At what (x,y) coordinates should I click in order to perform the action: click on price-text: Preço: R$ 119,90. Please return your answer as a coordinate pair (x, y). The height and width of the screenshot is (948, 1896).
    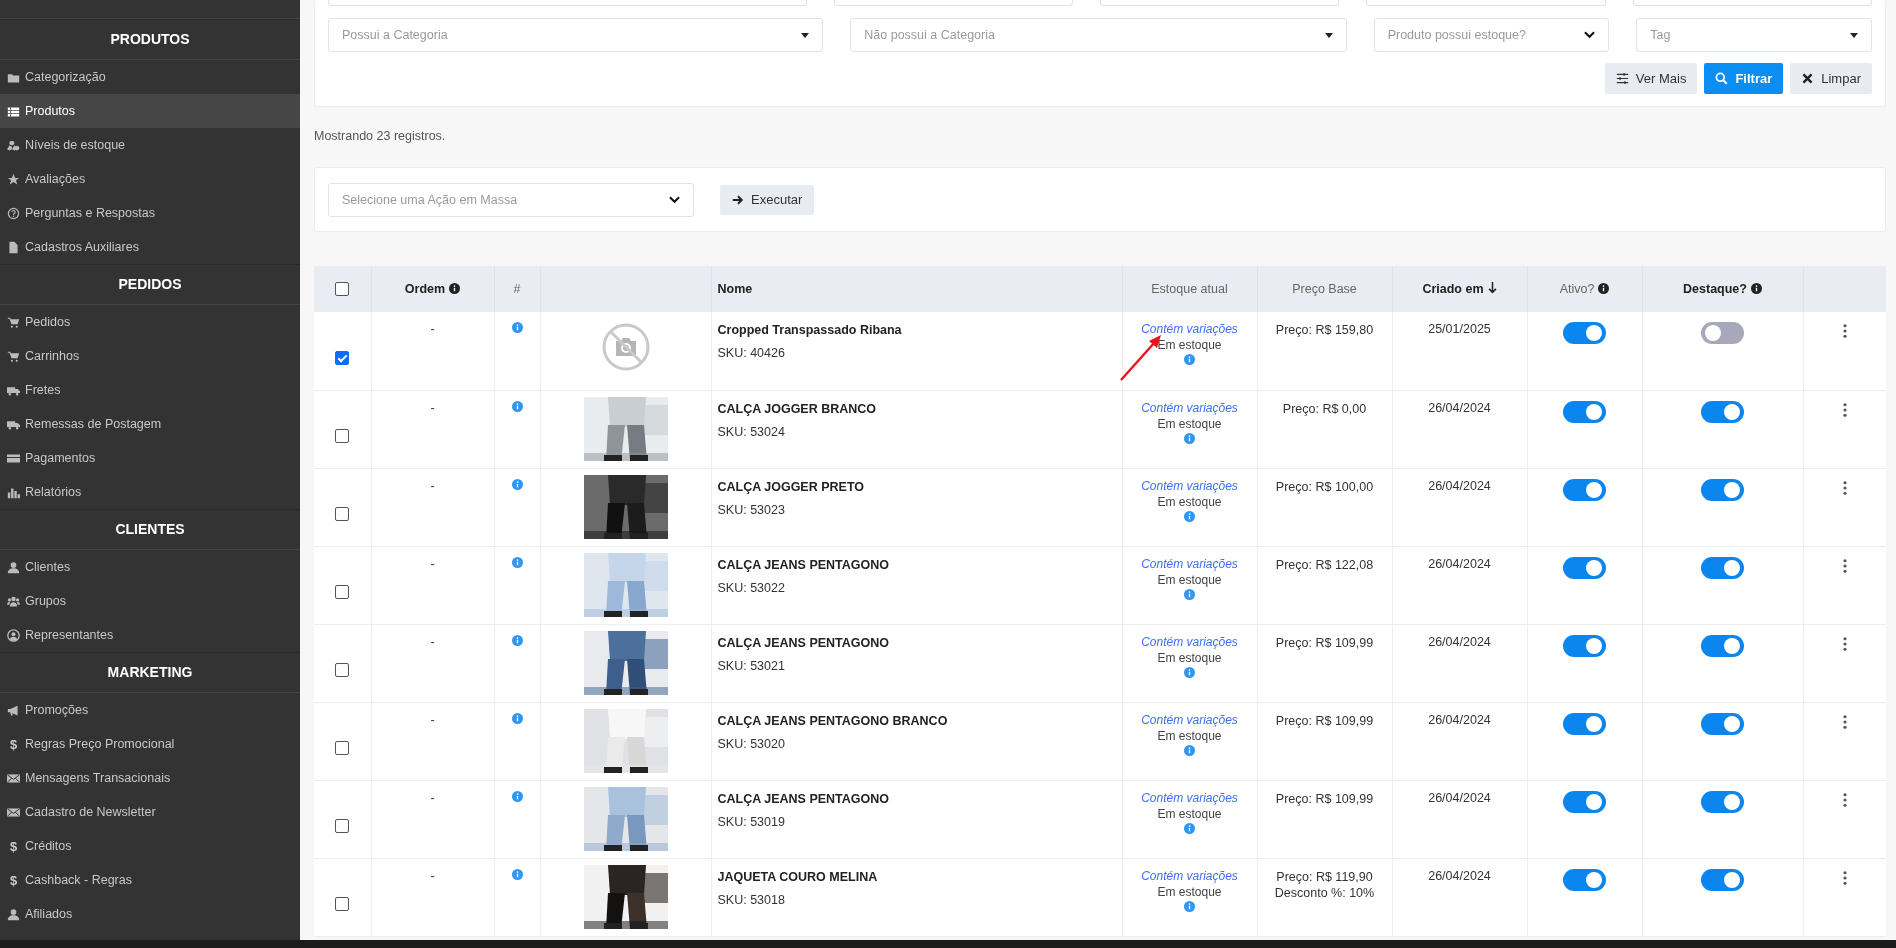
    Looking at the image, I should click on (1324, 876).